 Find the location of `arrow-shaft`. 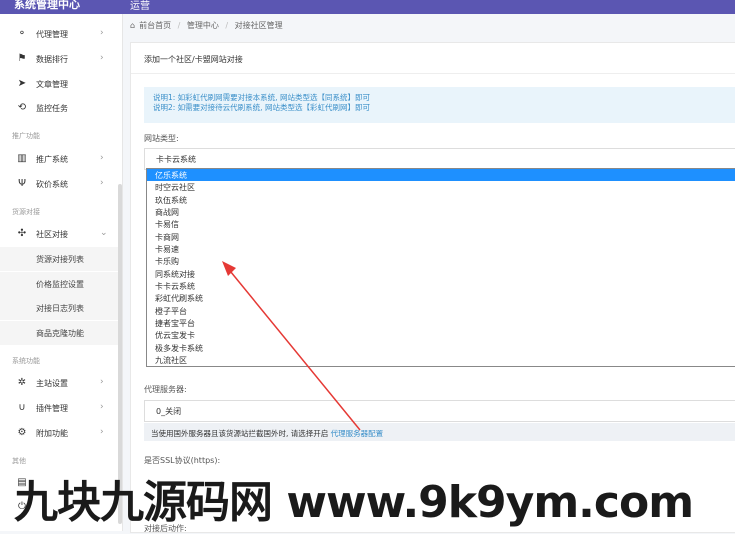

arrow-shaft is located at coordinates (293, 348).